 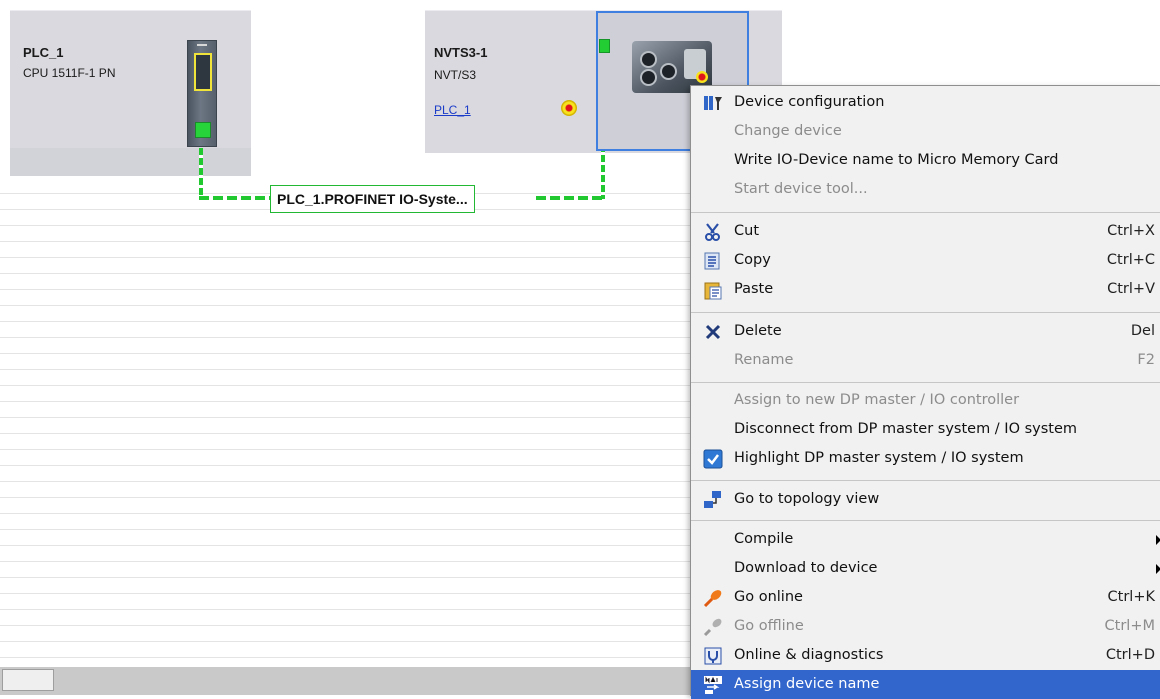 I want to click on delete-x-icon, so click(x=713, y=332).